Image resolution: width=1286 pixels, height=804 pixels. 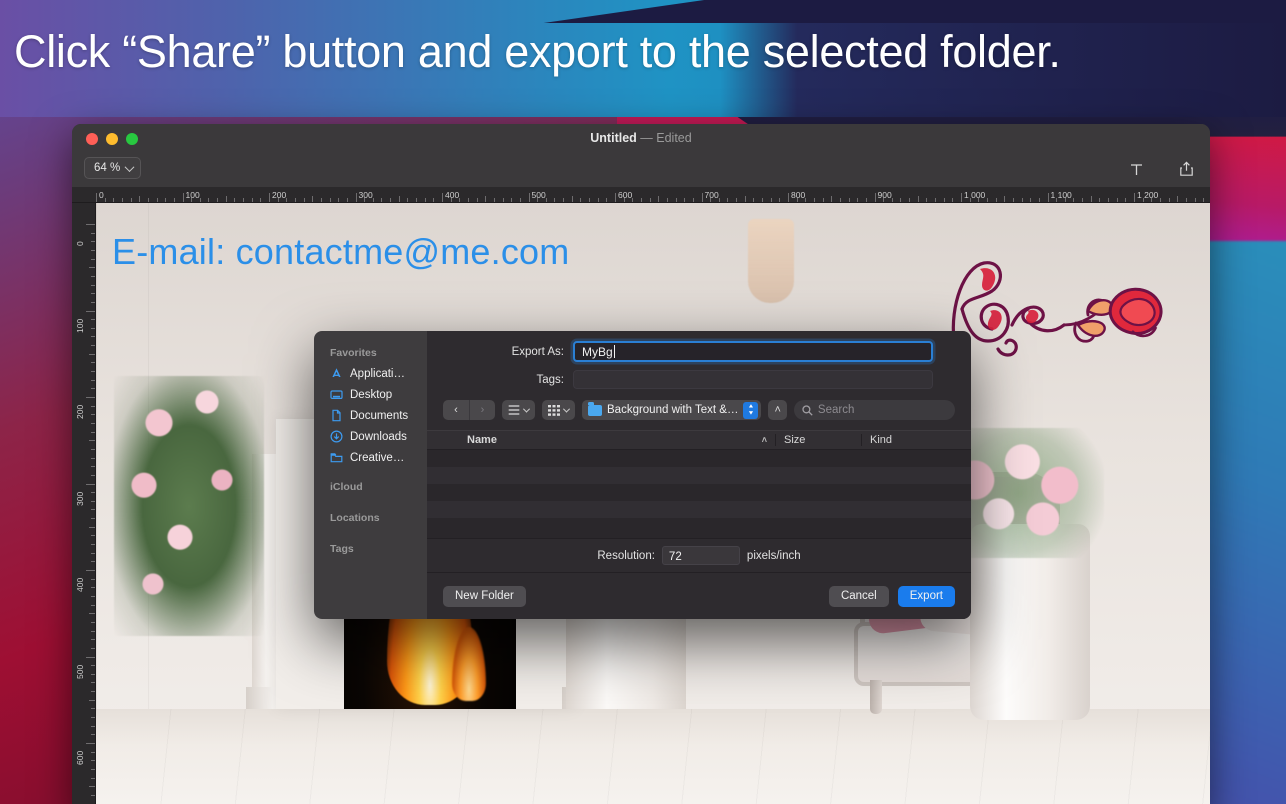 I want to click on nav-back-button: ‹, so click(x=456, y=410).